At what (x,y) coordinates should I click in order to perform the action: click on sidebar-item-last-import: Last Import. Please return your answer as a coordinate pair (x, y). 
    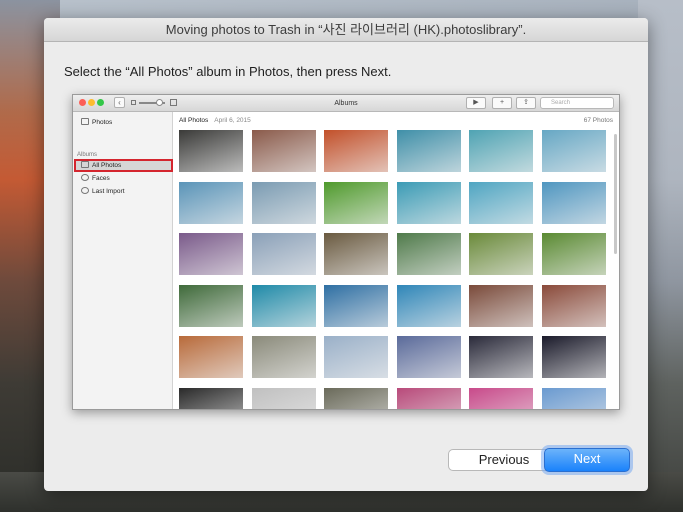
    Looking at the image, I should click on (103, 192).